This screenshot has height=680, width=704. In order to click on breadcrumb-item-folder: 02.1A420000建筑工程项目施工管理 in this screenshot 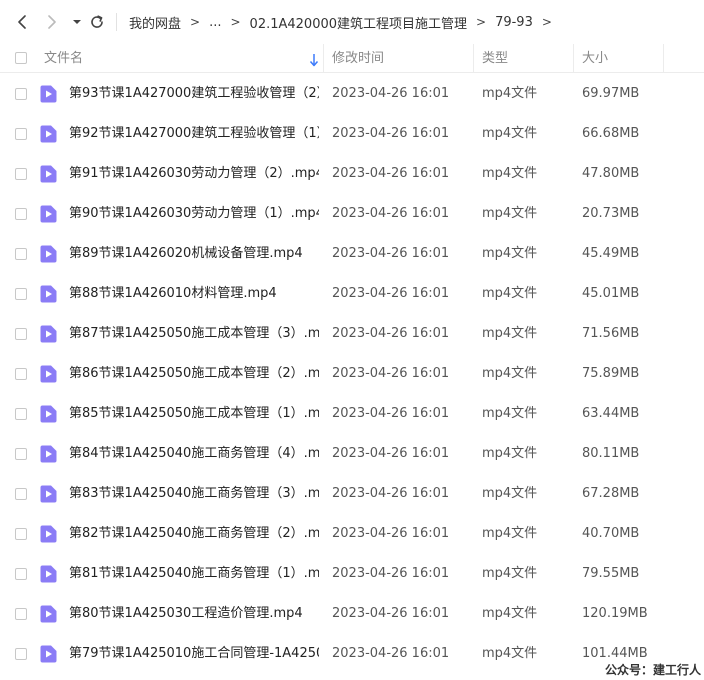, I will do `click(358, 22)`.